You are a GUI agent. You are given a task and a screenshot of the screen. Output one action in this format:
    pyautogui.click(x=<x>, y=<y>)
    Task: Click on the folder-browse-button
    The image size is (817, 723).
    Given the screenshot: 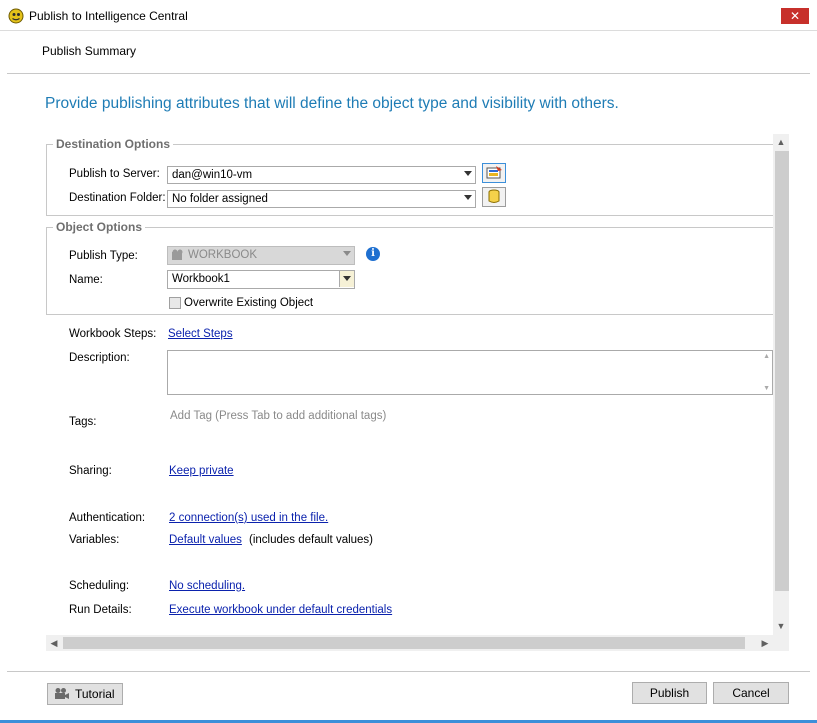 What is the action you would take?
    pyautogui.click(x=494, y=197)
    